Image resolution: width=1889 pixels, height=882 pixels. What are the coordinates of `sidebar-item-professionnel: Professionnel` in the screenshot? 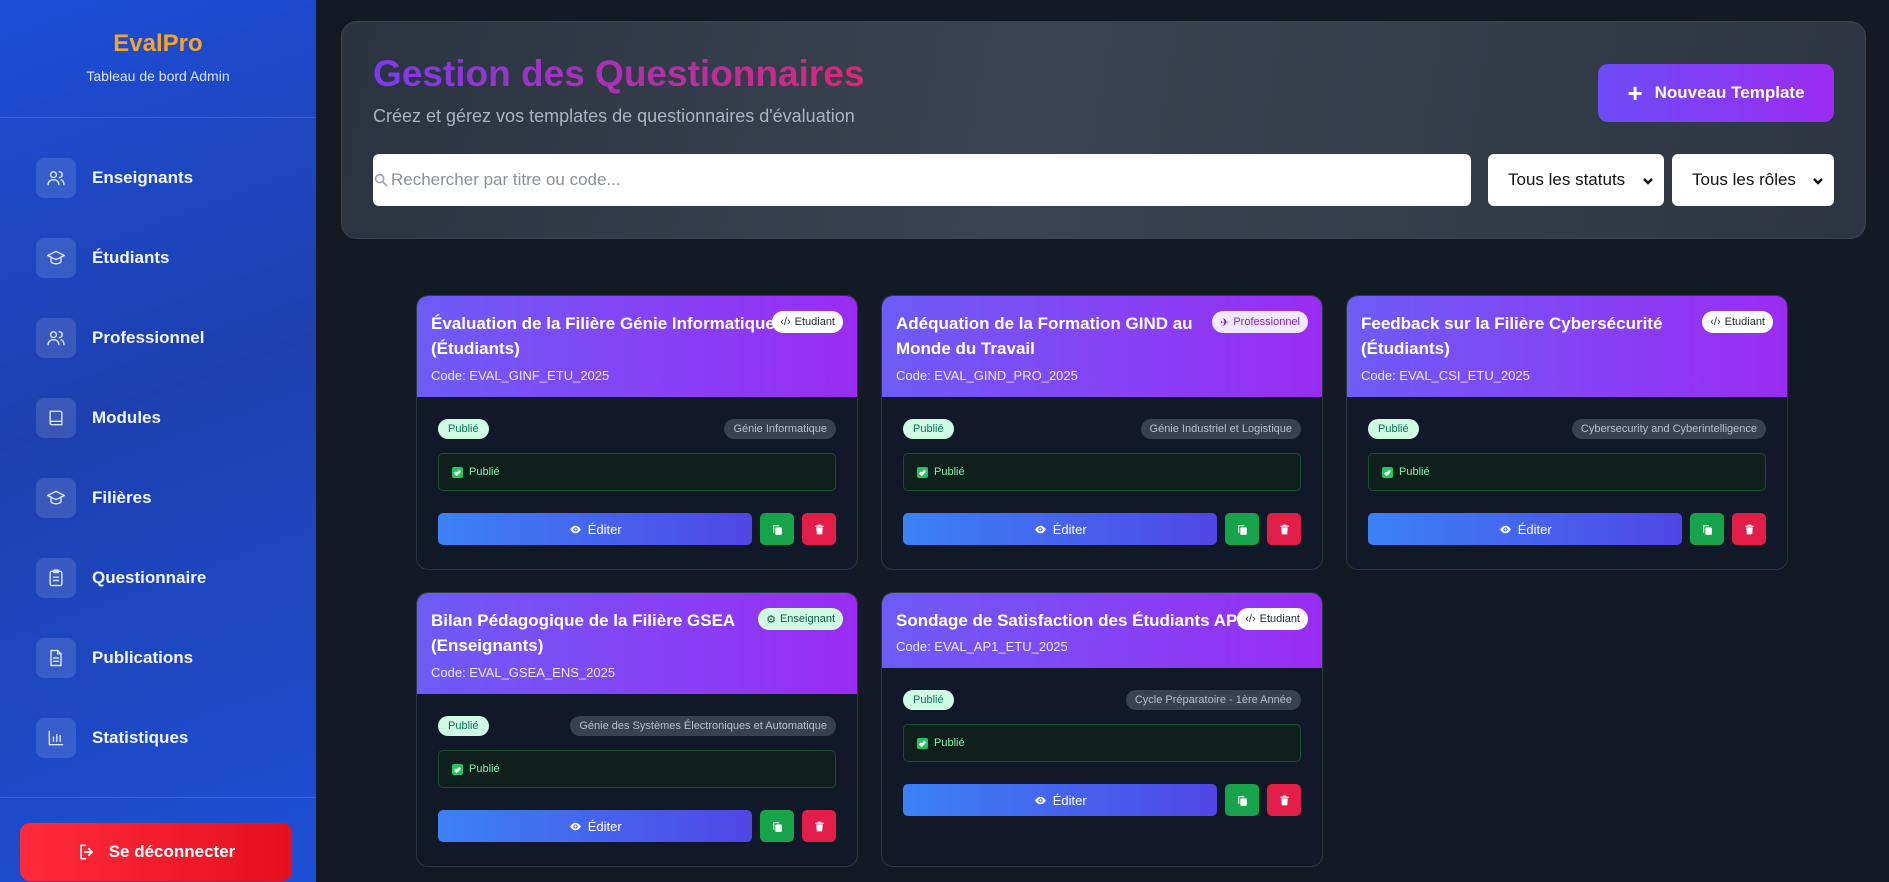 It's located at (120, 338).